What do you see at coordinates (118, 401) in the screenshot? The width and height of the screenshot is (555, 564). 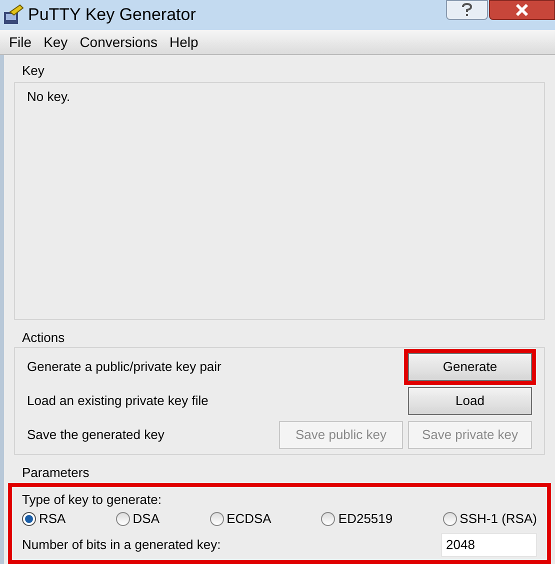 I see `action-label: Load an existing private key file` at bounding box center [118, 401].